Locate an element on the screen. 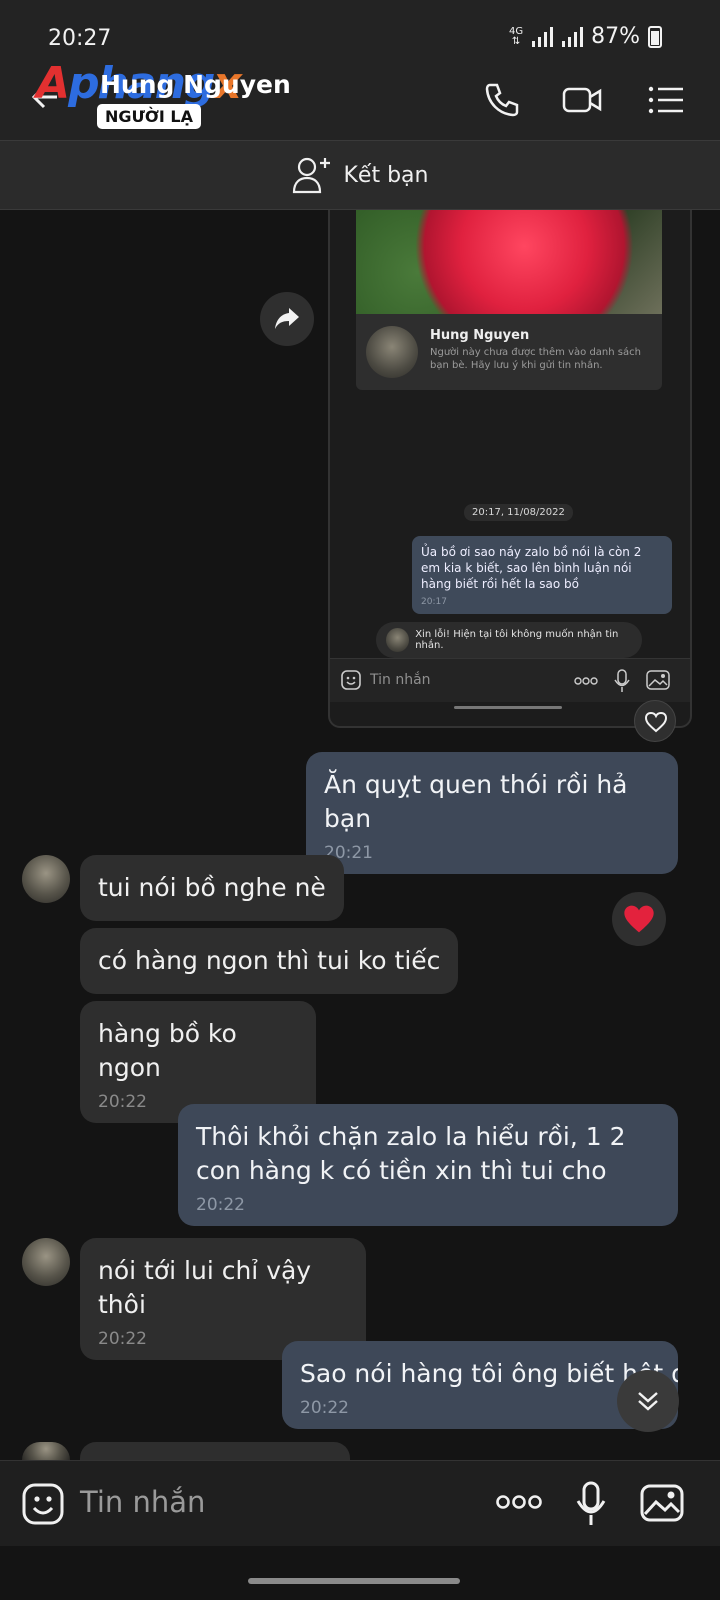 This screenshot has width=720, height=1600. message-text: có hàng ngon thì tui ko tiếc is located at coordinates (269, 960).